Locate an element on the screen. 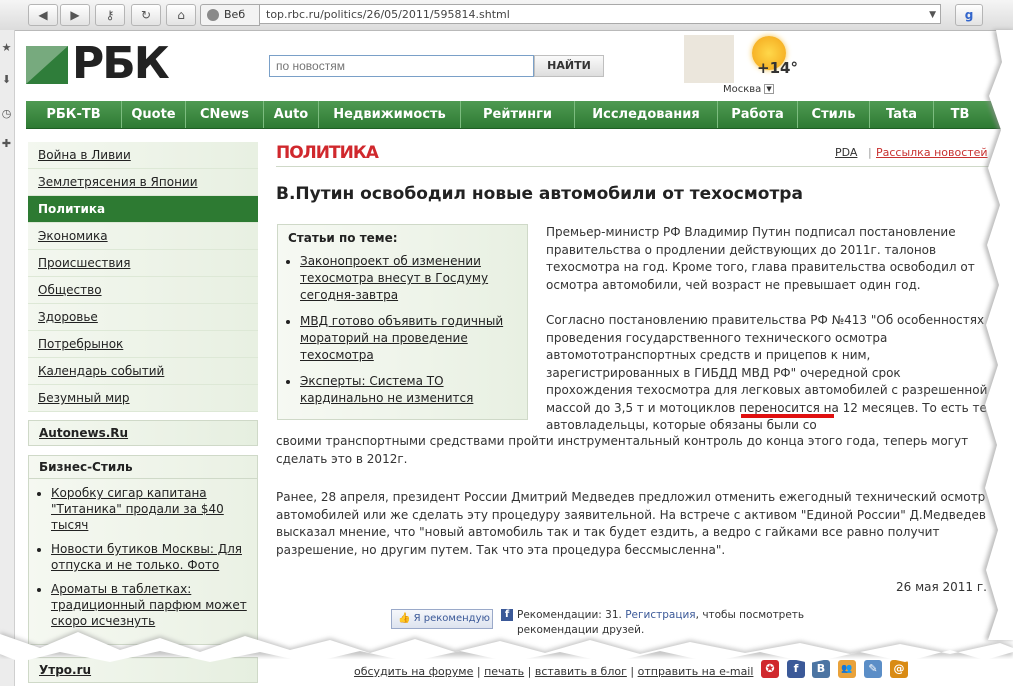  torn-bottom-gap is located at coordinates (506, 647).